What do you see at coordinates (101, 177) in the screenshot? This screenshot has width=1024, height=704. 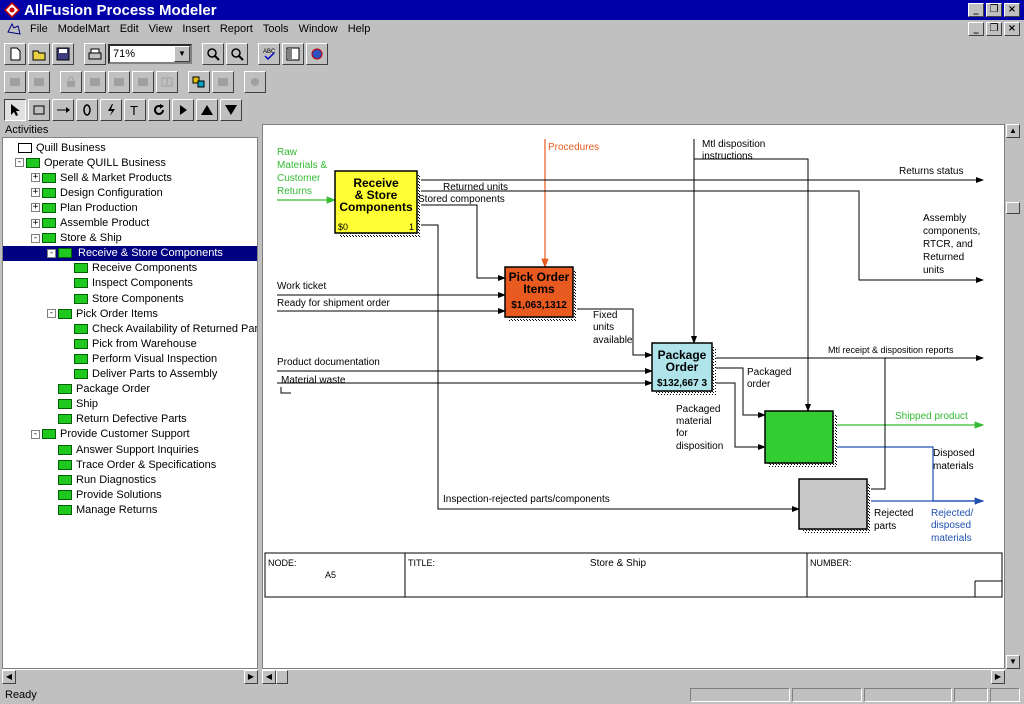 I see `tree-item: + Sell & Market Products` at bounding box center [101, 177].